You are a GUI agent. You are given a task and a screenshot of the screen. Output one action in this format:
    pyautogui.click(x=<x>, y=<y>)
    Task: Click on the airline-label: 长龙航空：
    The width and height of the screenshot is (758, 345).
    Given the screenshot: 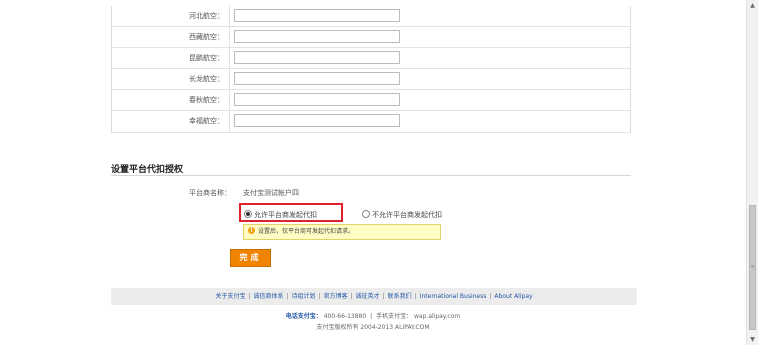 What is the action you would take?
    pyautogui.click(x=171, y=79)
    